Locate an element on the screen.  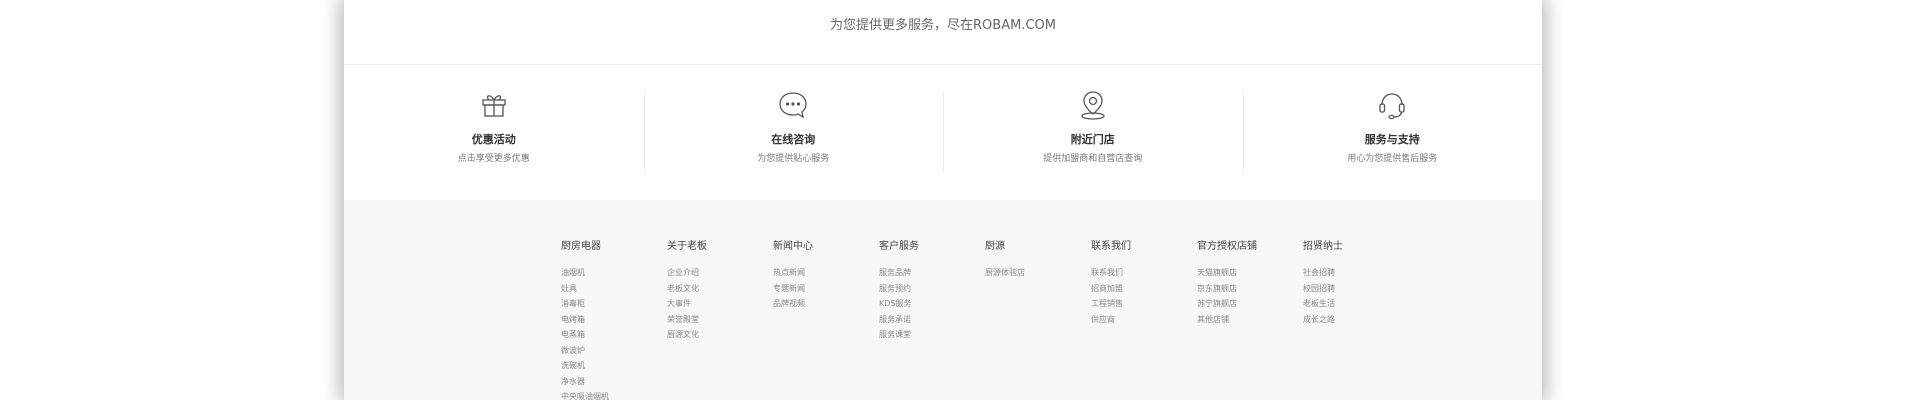
footer-link: 校园招聘 is located at coordinates (1356, 289).